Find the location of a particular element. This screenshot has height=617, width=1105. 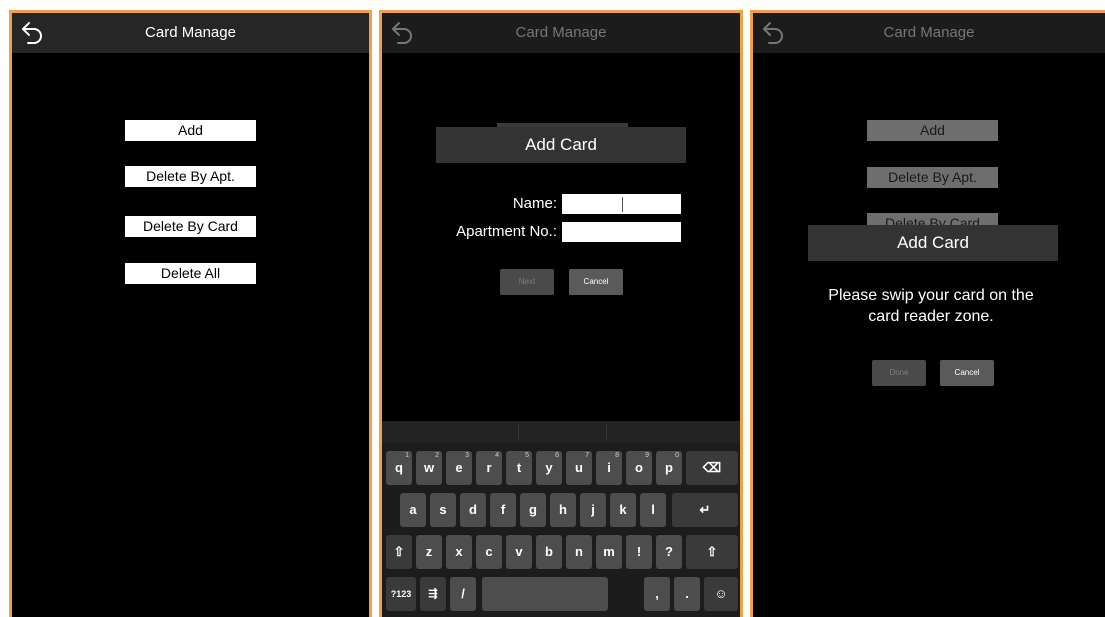

apartment-label: Apartment No.: is located at coordinates (506, 231).